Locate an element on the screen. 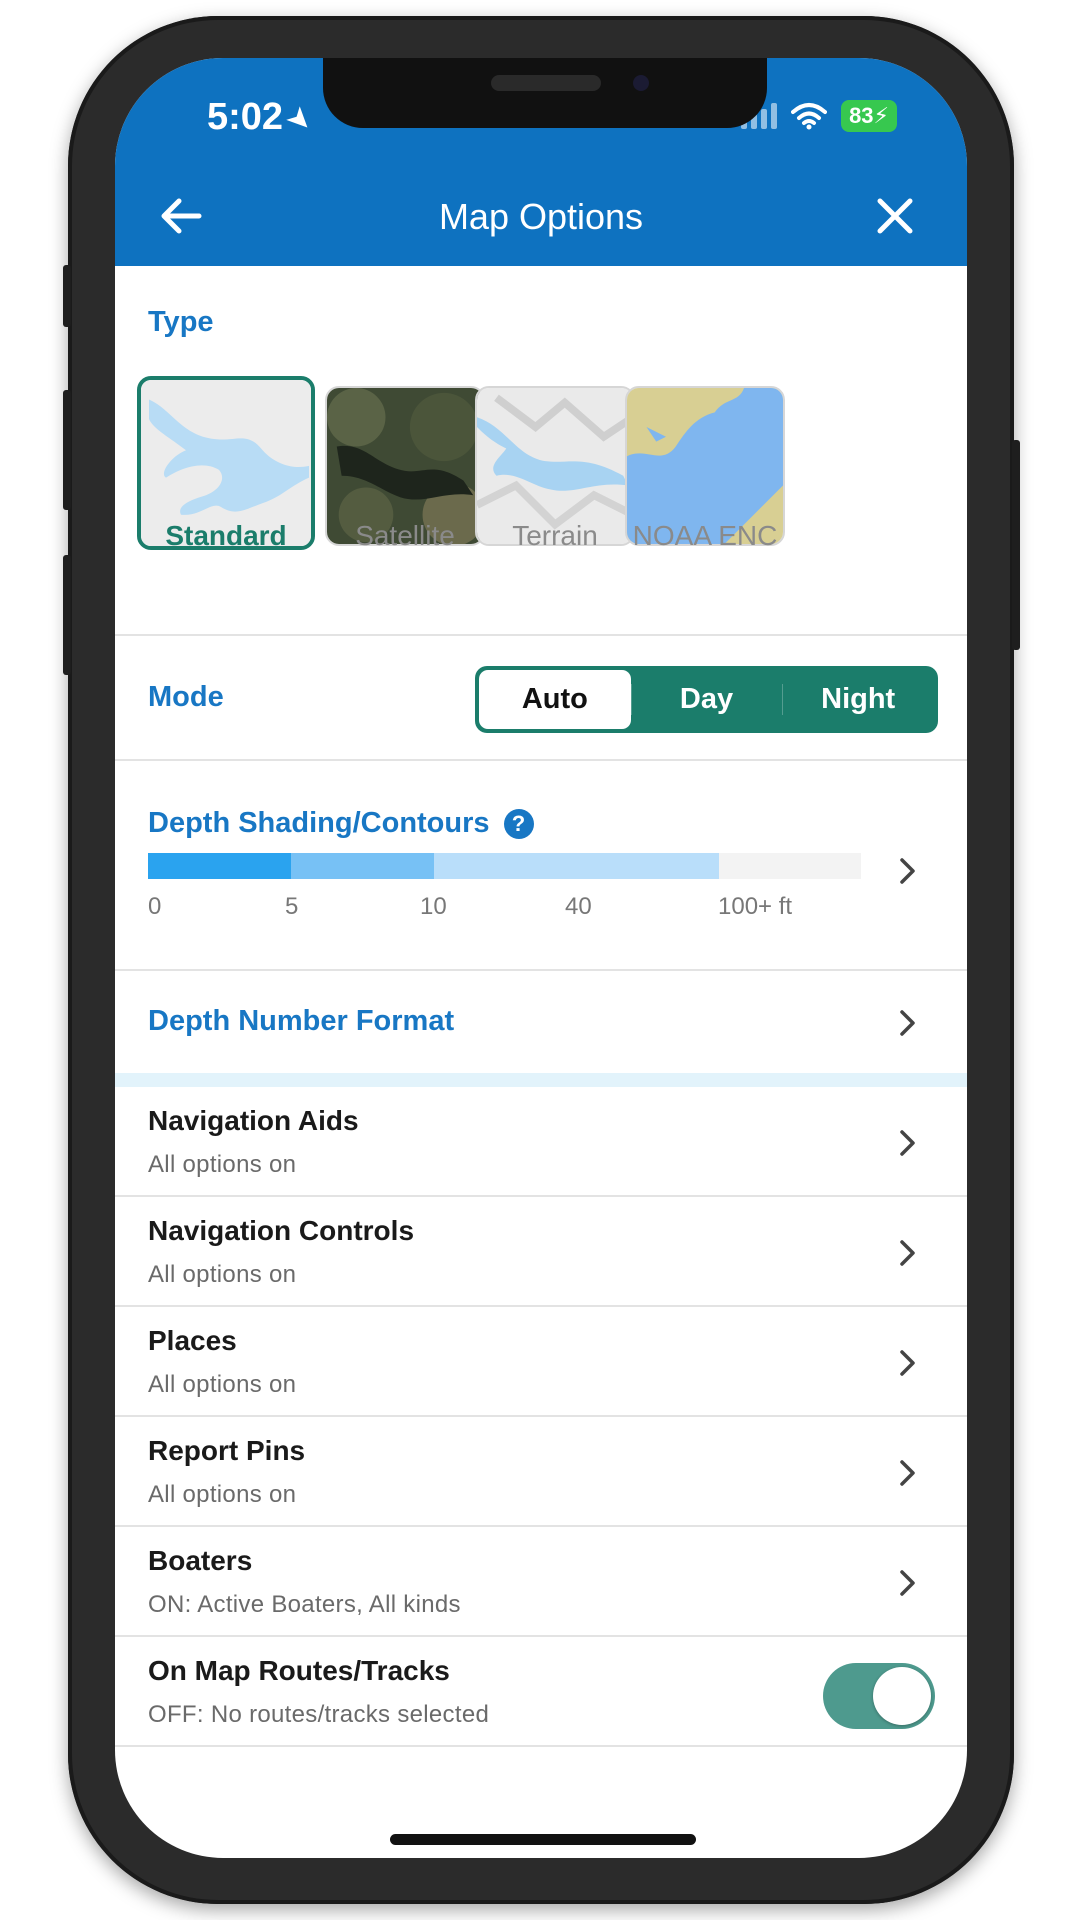  map-type-title: Type is located at coordinates (181, 322).